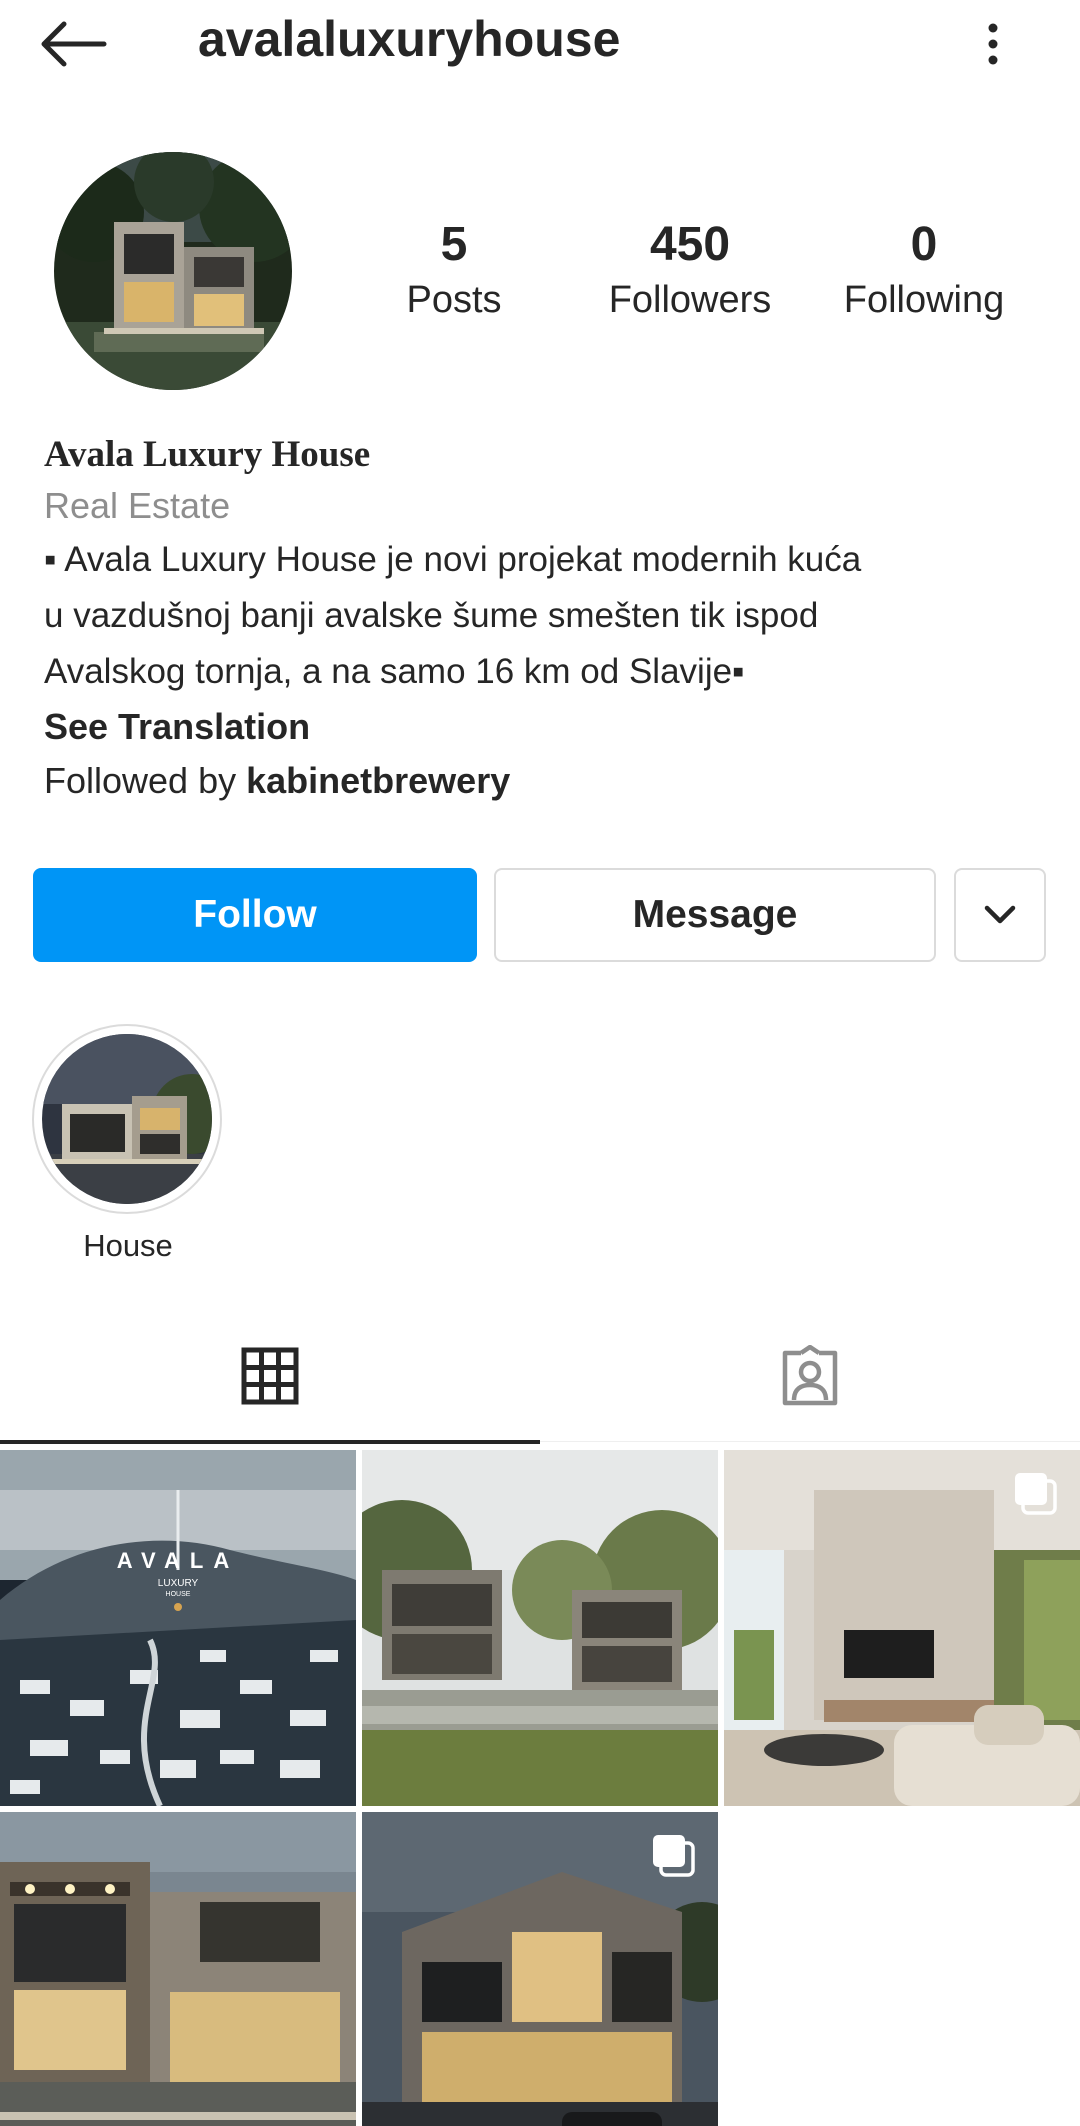  Describe the element at coordinates (690, 300) in the screenshot. I see `followers-label: Followers` at that location.